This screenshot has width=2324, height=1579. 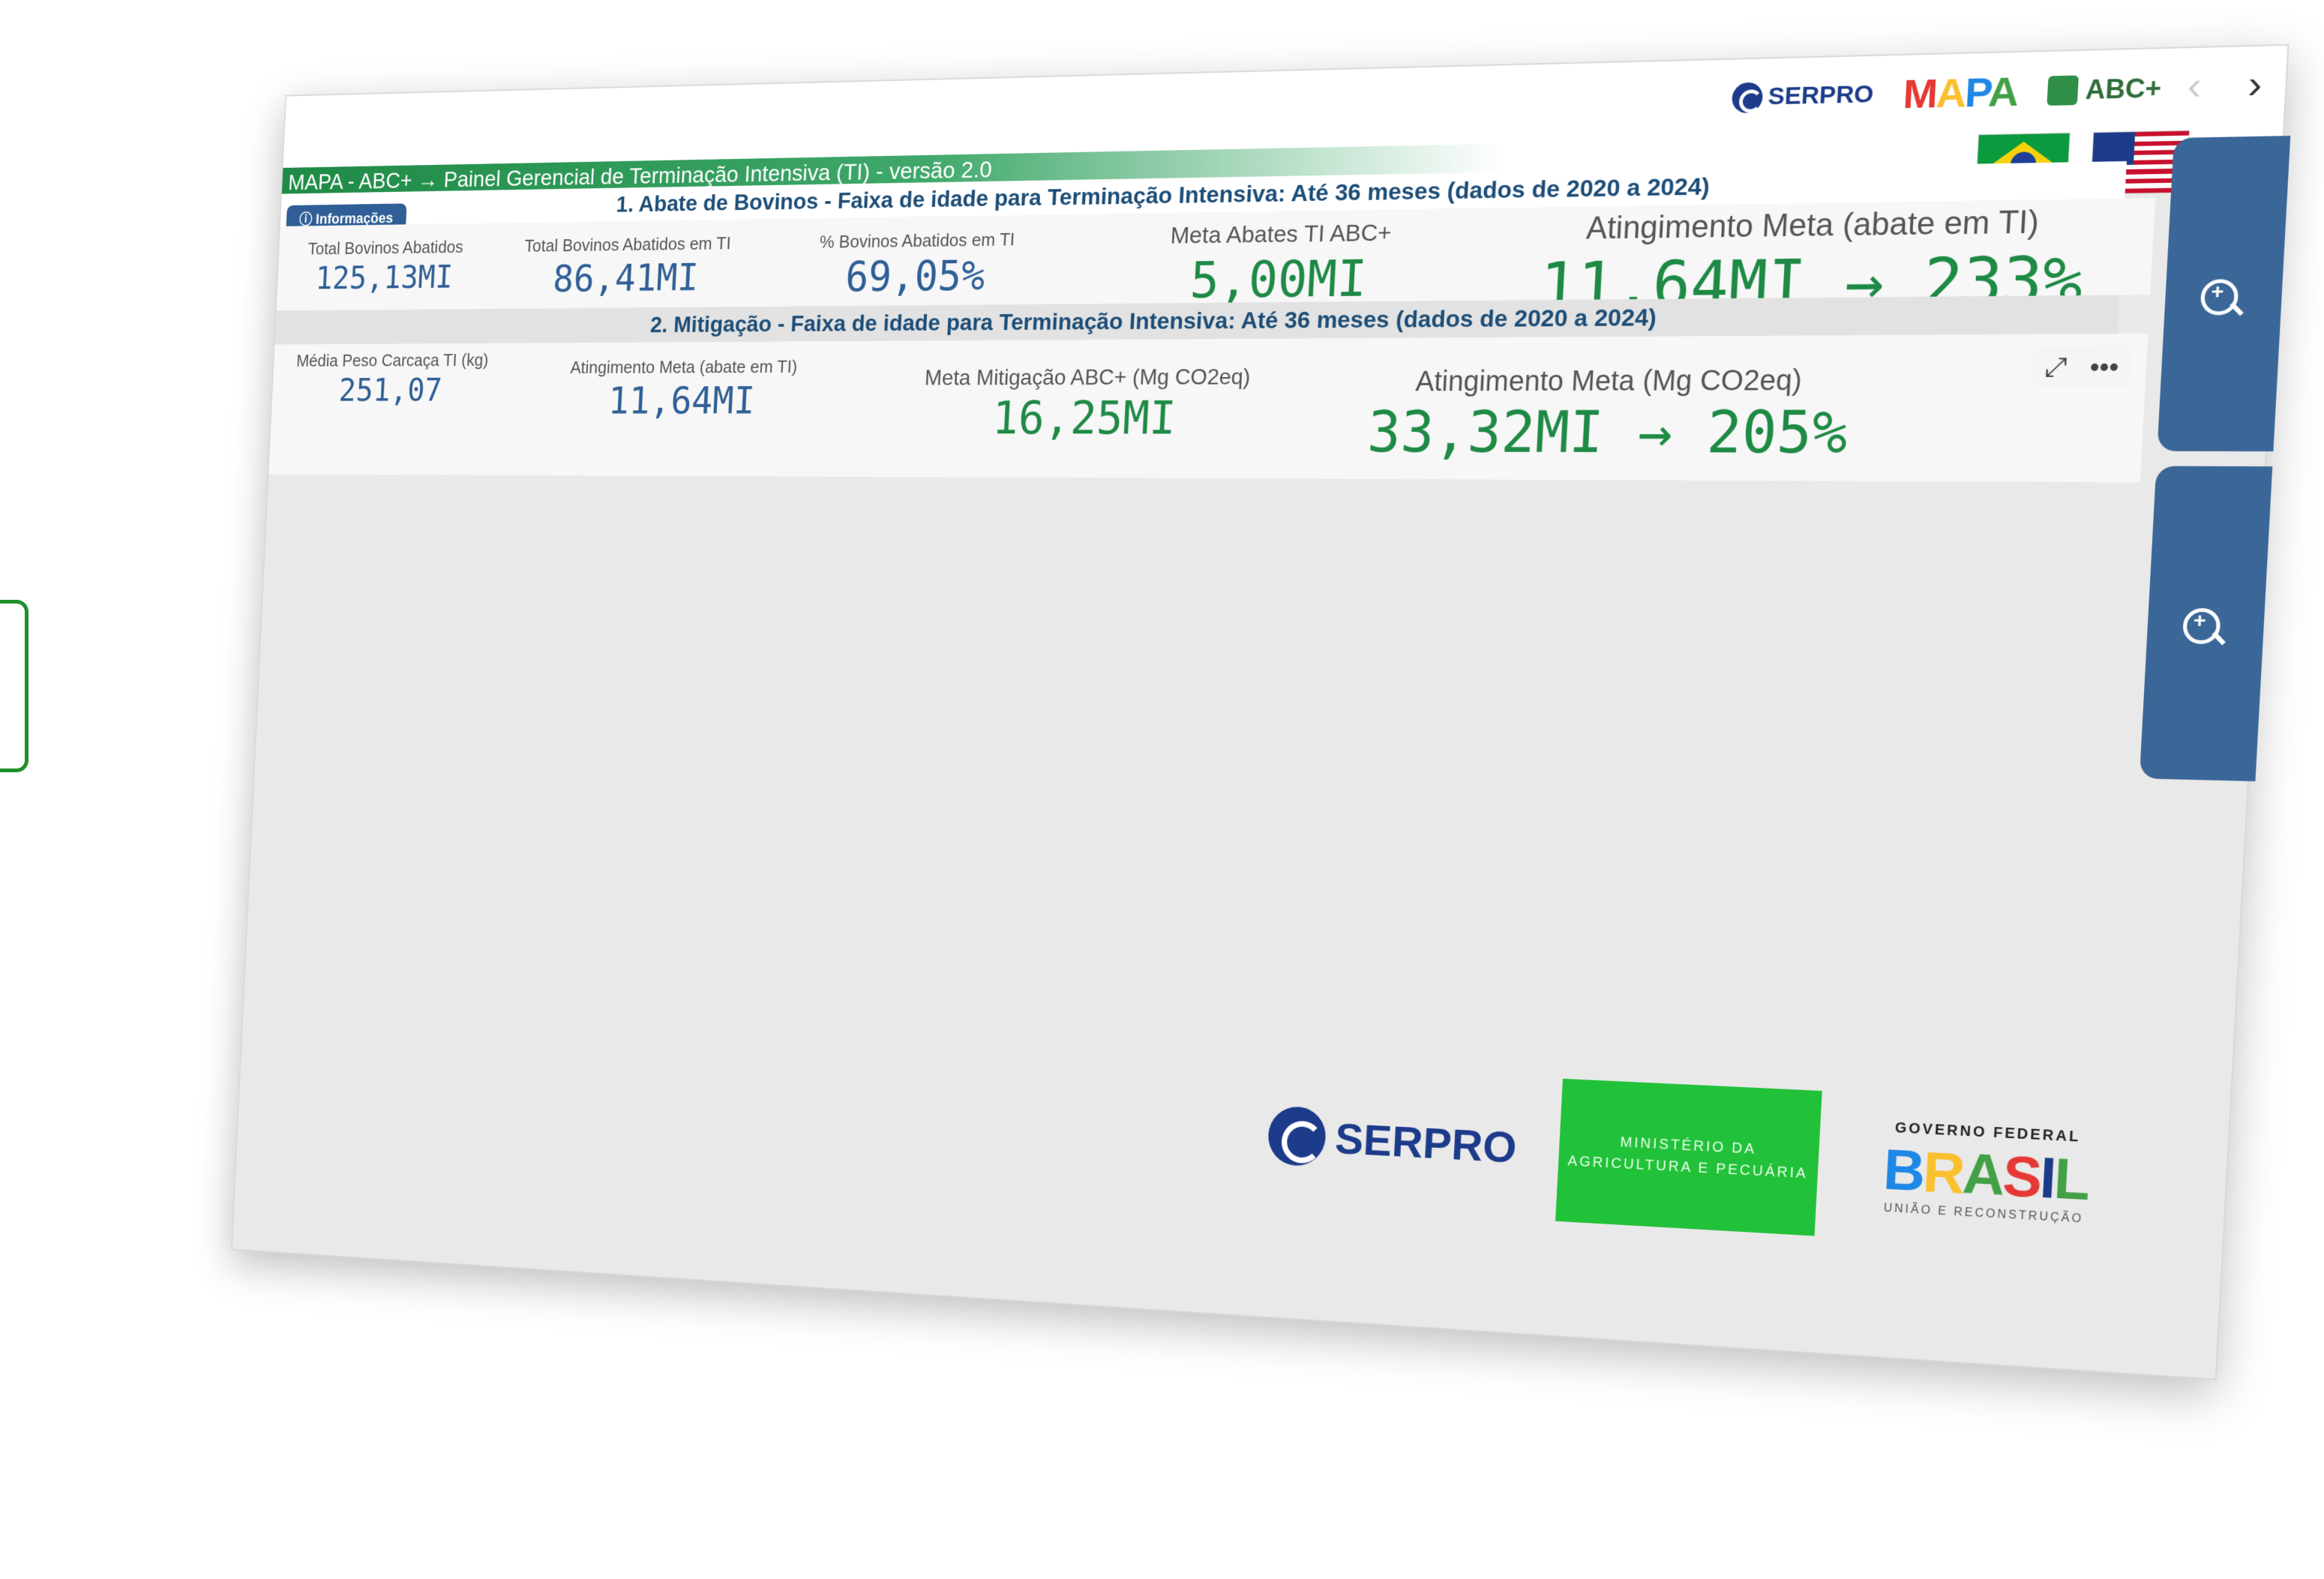 What do you see at coordinates (2255, 85) in the screenshot?
I see `next-sheet-button: ›` at bounding box center [2255, 85].